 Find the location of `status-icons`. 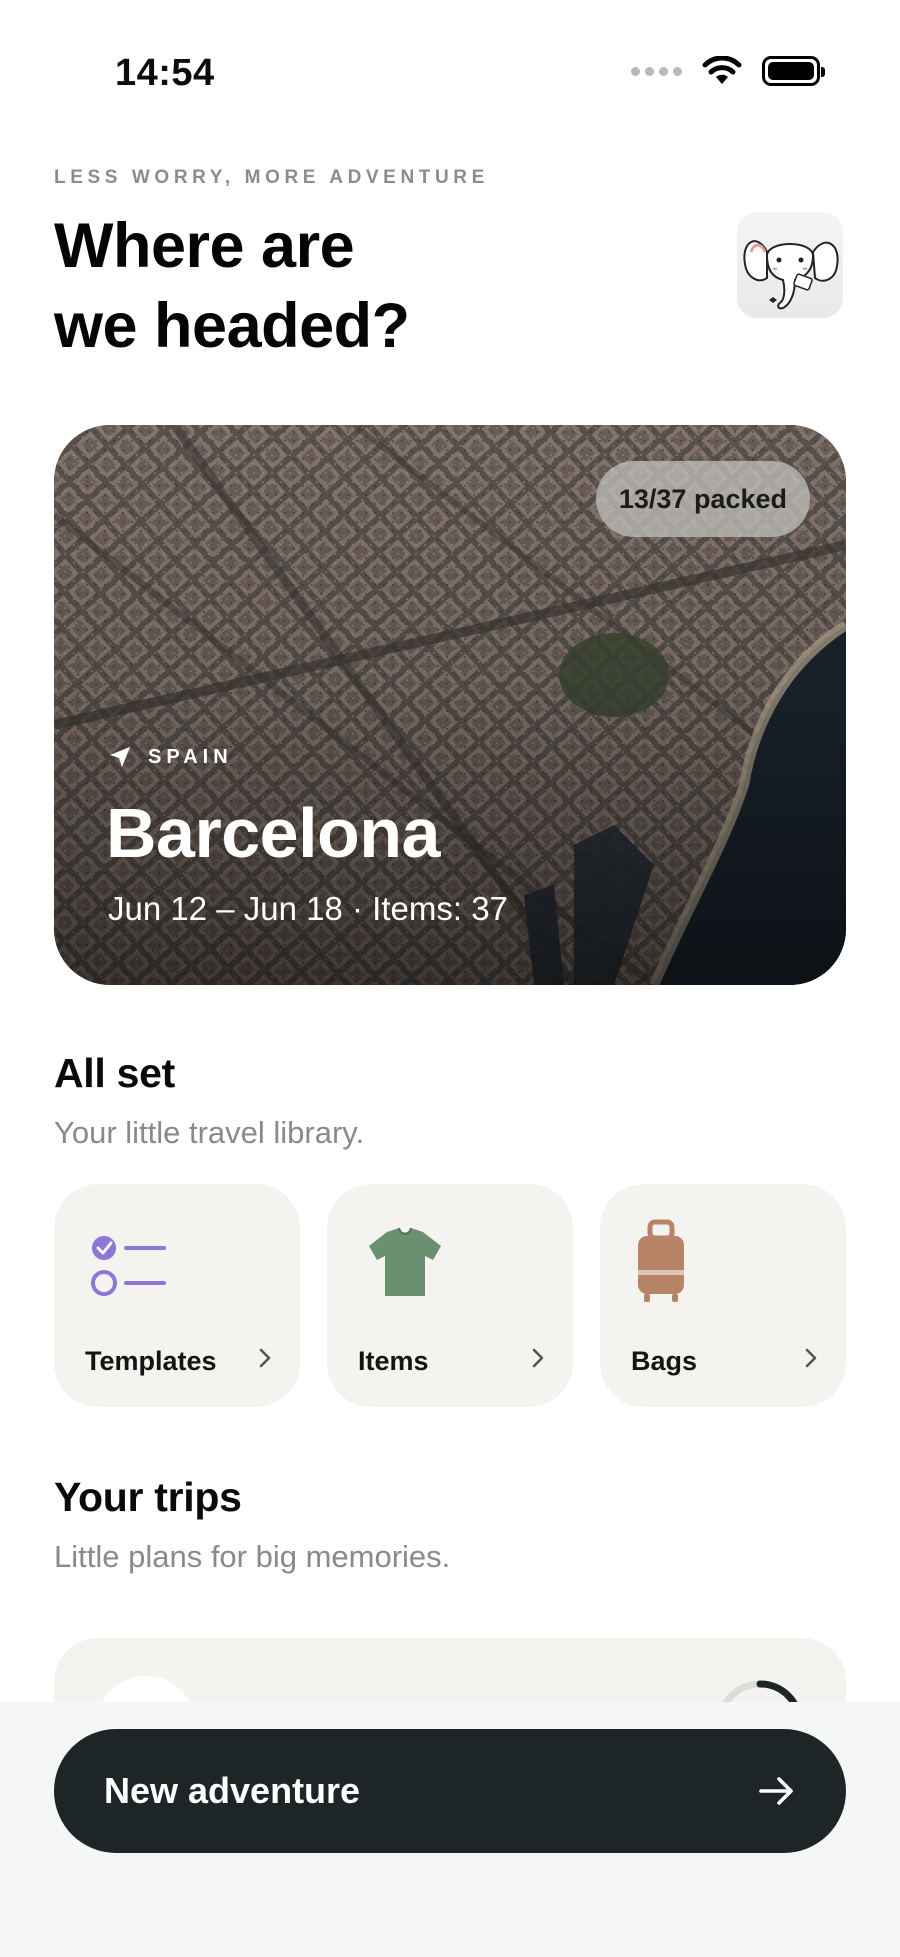

status-icons is located at coordinates (728, 71).